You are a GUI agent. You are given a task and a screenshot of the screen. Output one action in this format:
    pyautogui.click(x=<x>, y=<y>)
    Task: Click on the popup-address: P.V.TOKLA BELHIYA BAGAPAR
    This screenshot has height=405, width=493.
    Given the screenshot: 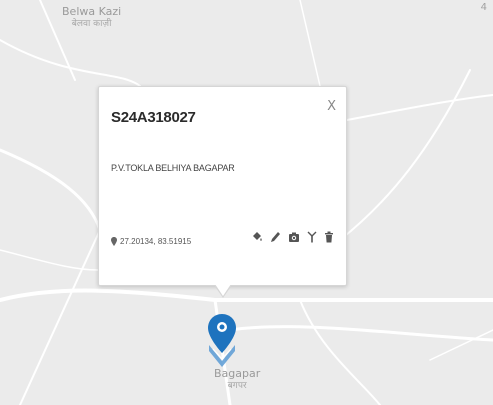 What is the action you would take?
    pyautogui.click(x=173, y=168)
    